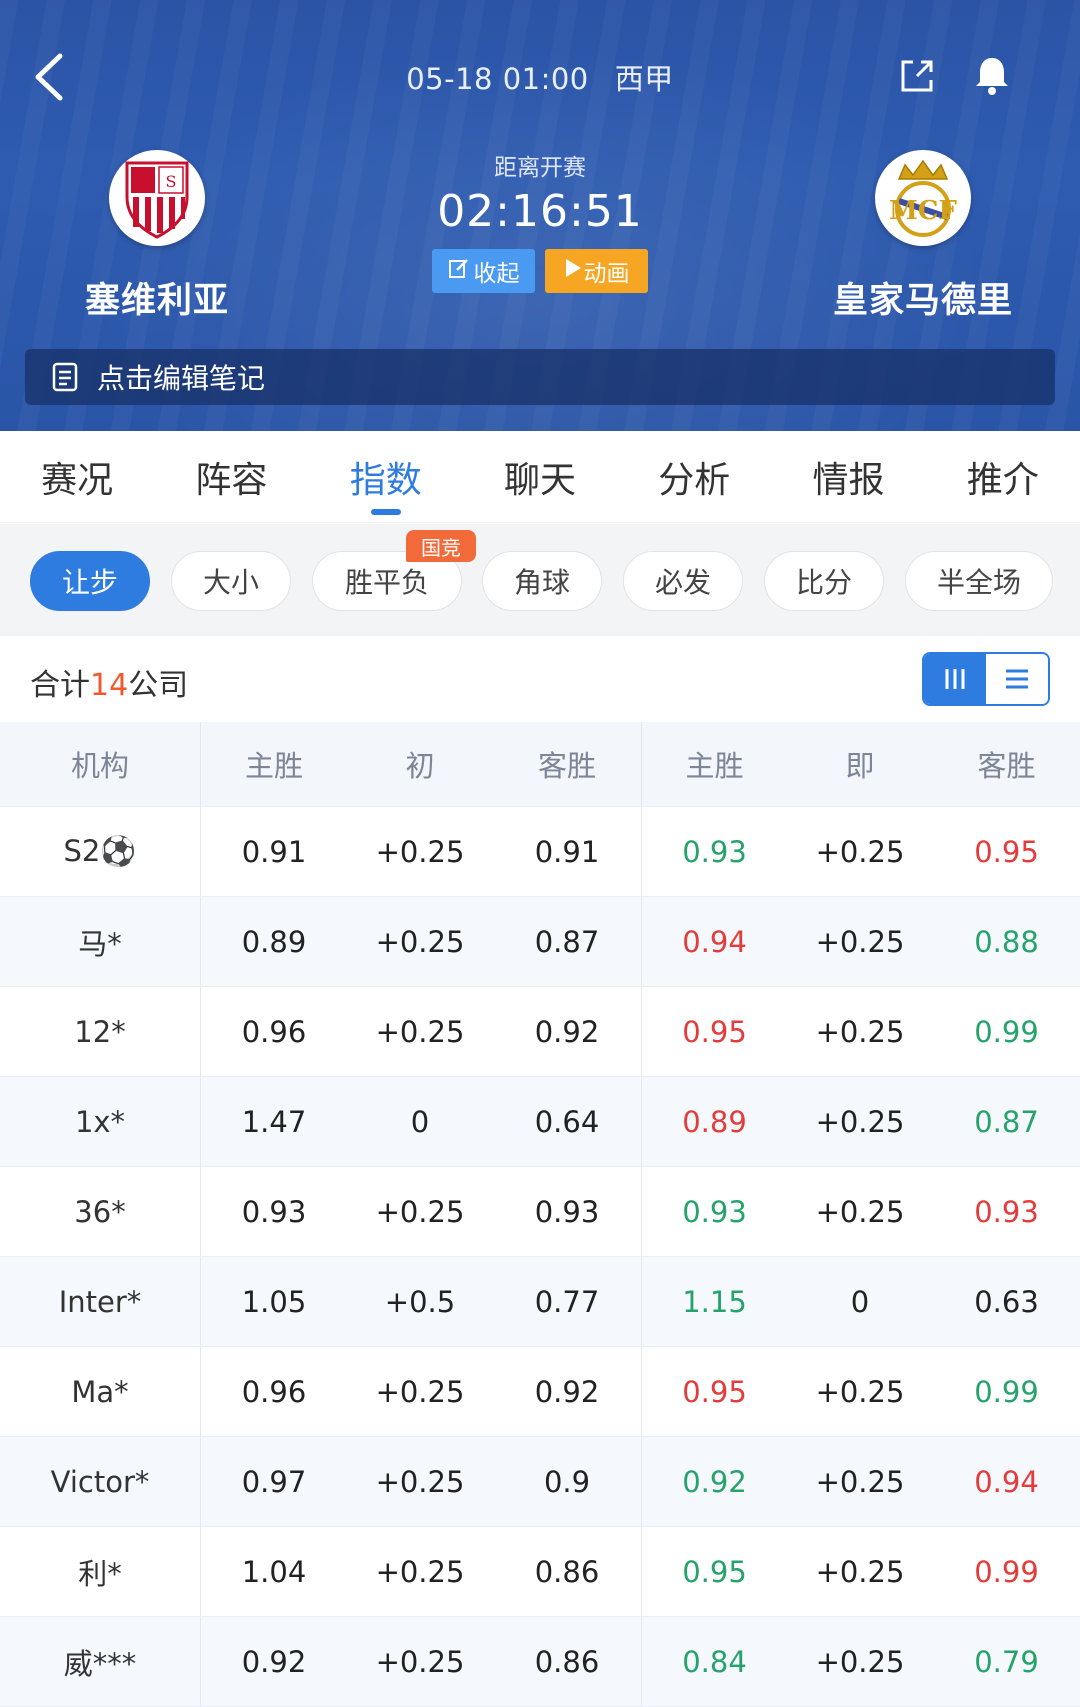  I want to click on table-row: Inter* 1.05 +0.5 0.77 1.15 0 0.63, so click(540, 1302).